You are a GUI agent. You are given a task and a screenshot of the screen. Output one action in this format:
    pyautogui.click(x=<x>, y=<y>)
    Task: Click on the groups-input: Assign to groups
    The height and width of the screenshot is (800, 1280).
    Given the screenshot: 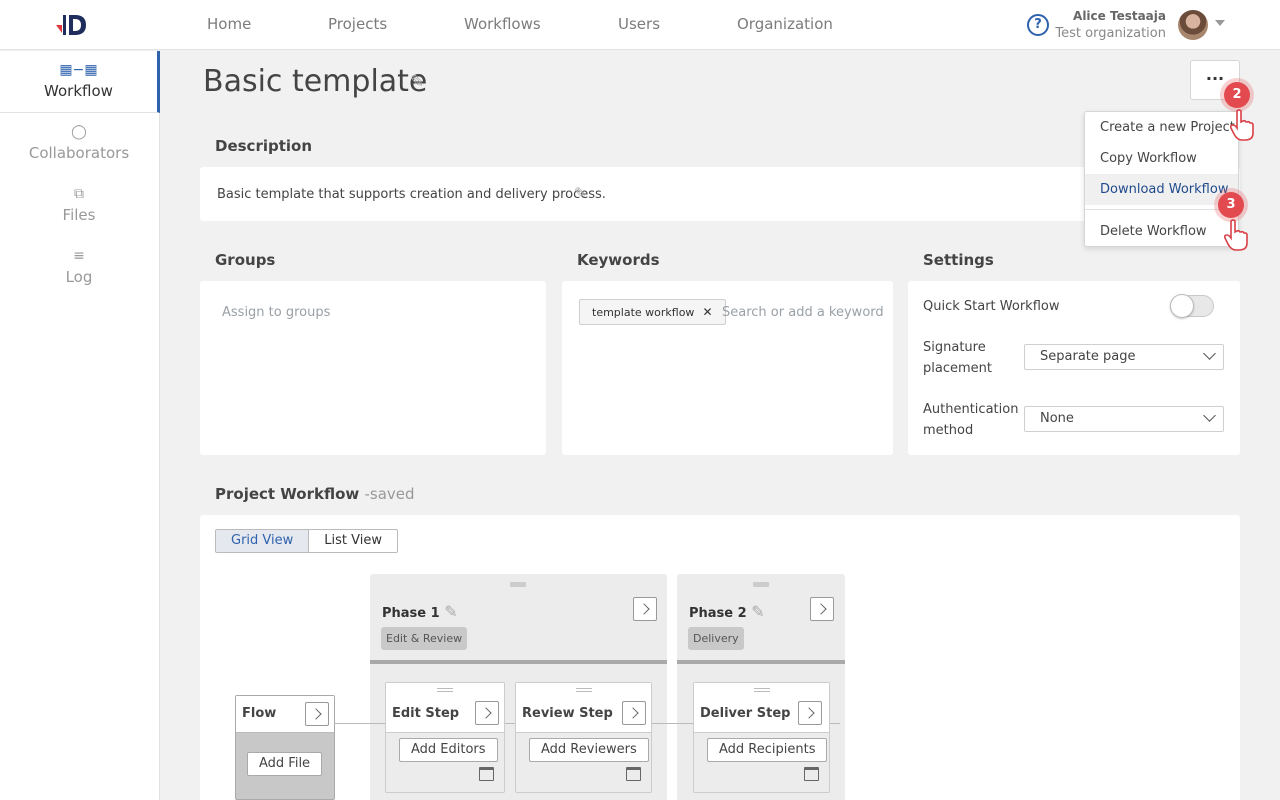 What is the action you would take?
    pyautogui.click(x=276, y=312)
    